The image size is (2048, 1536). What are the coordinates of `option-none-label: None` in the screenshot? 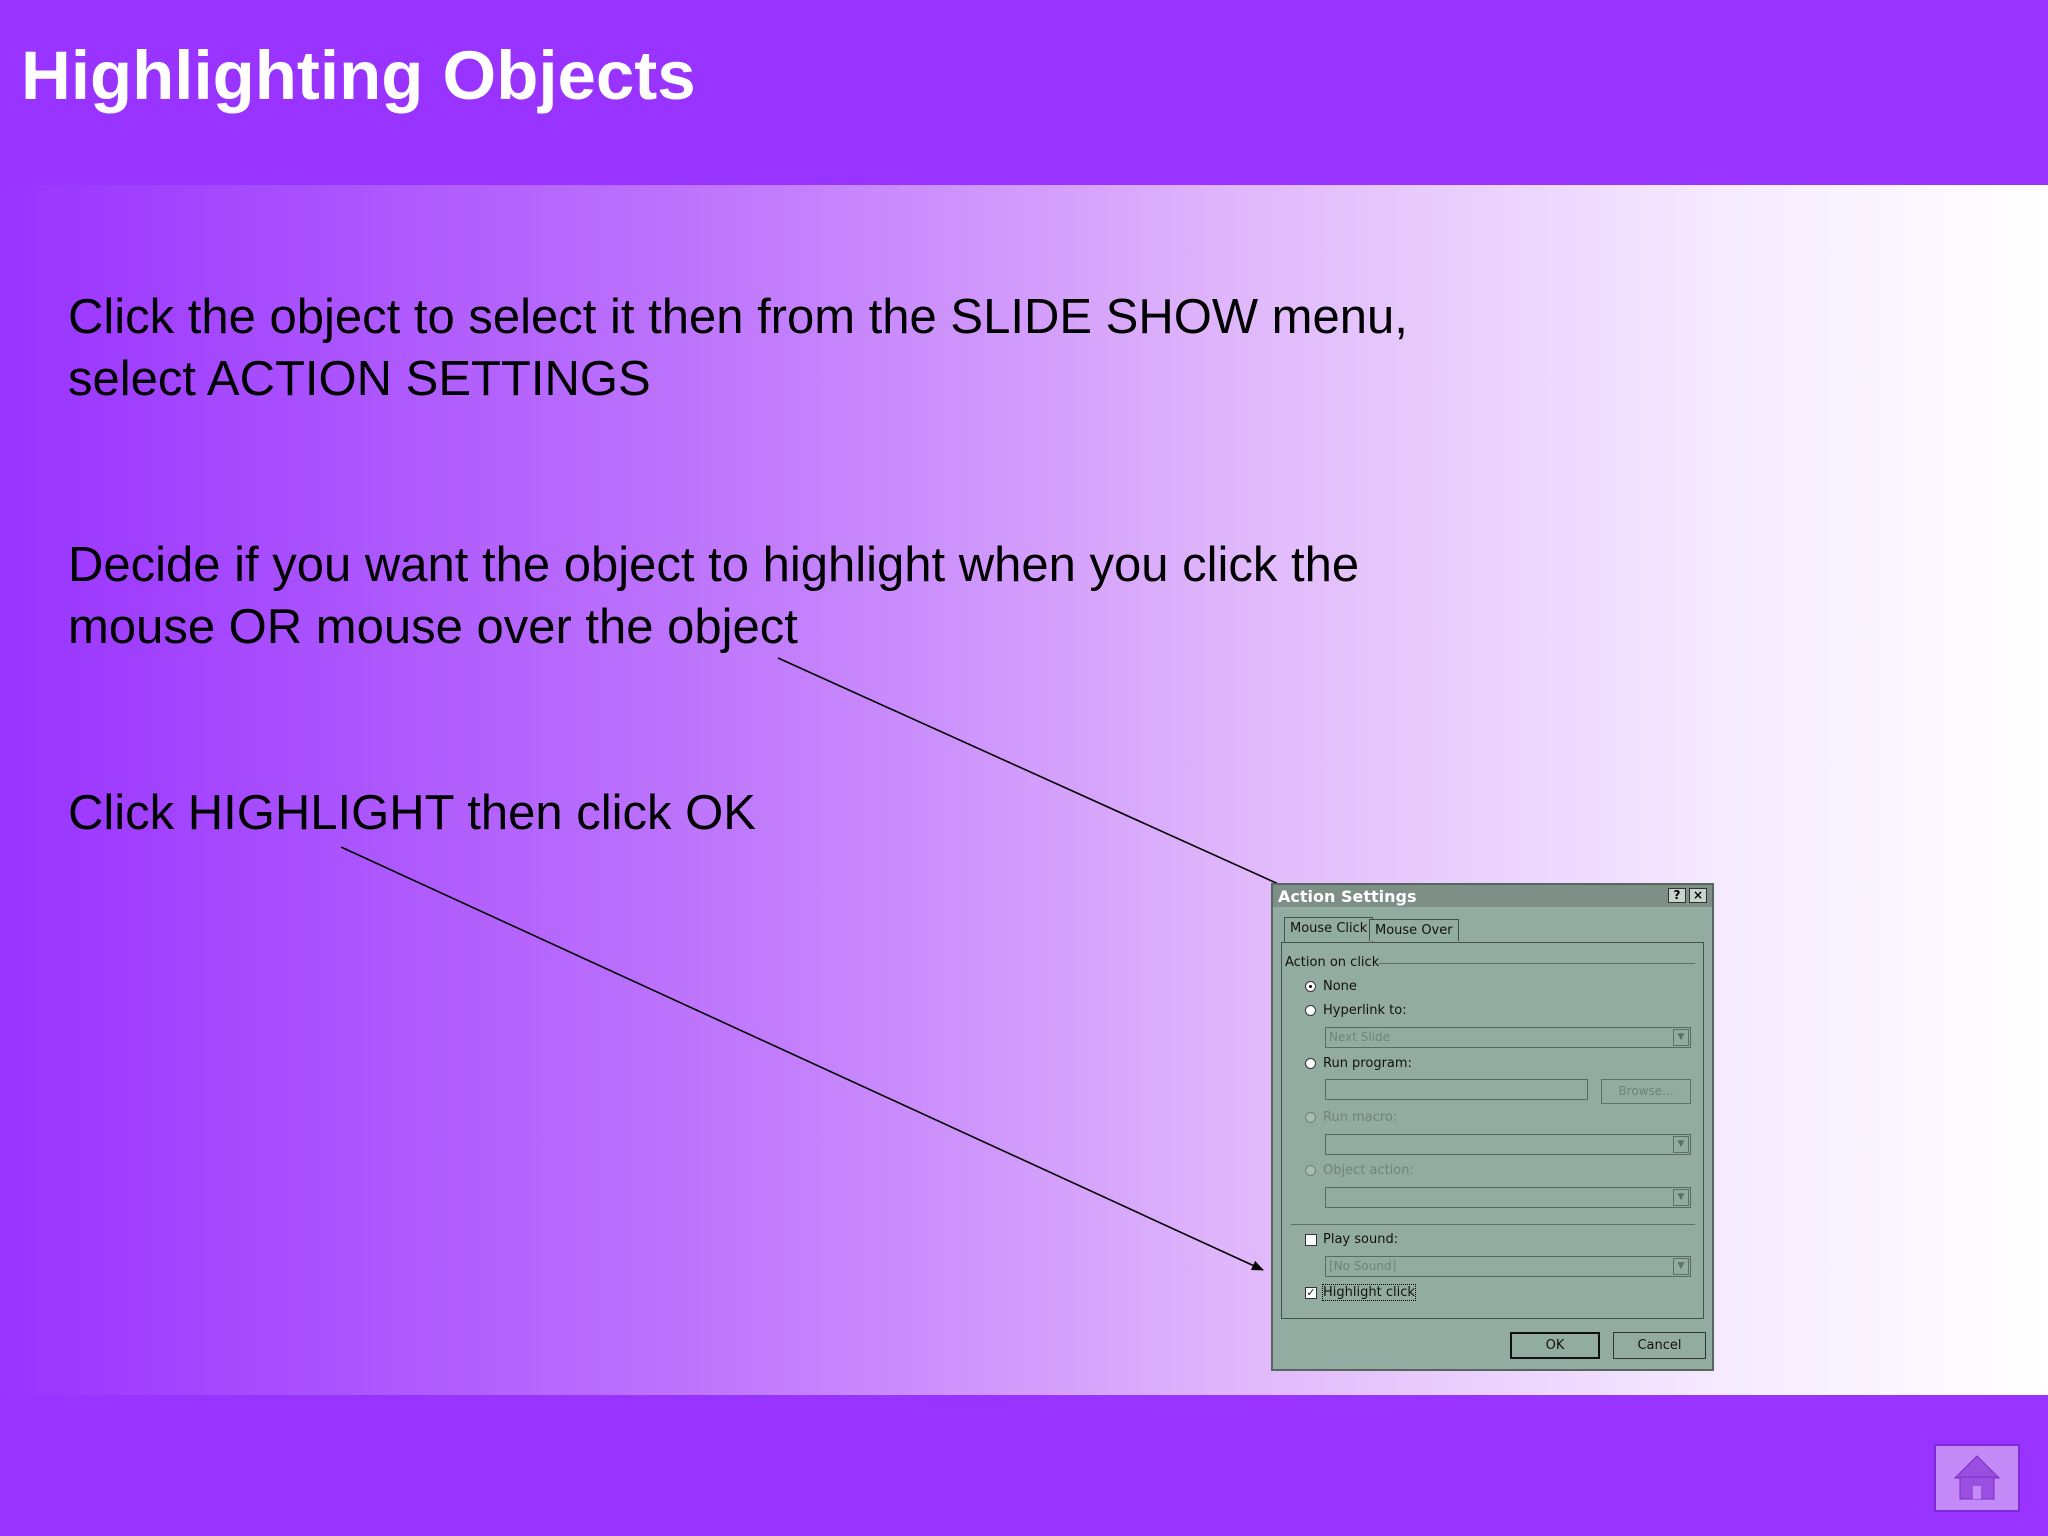 It's located at (1340, 986).